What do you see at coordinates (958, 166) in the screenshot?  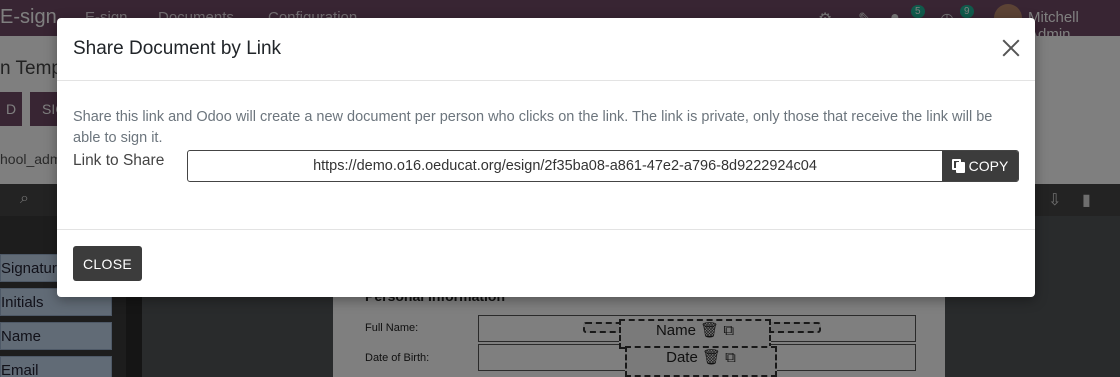 I see `copy-icon` at bounding box center [958, 166].